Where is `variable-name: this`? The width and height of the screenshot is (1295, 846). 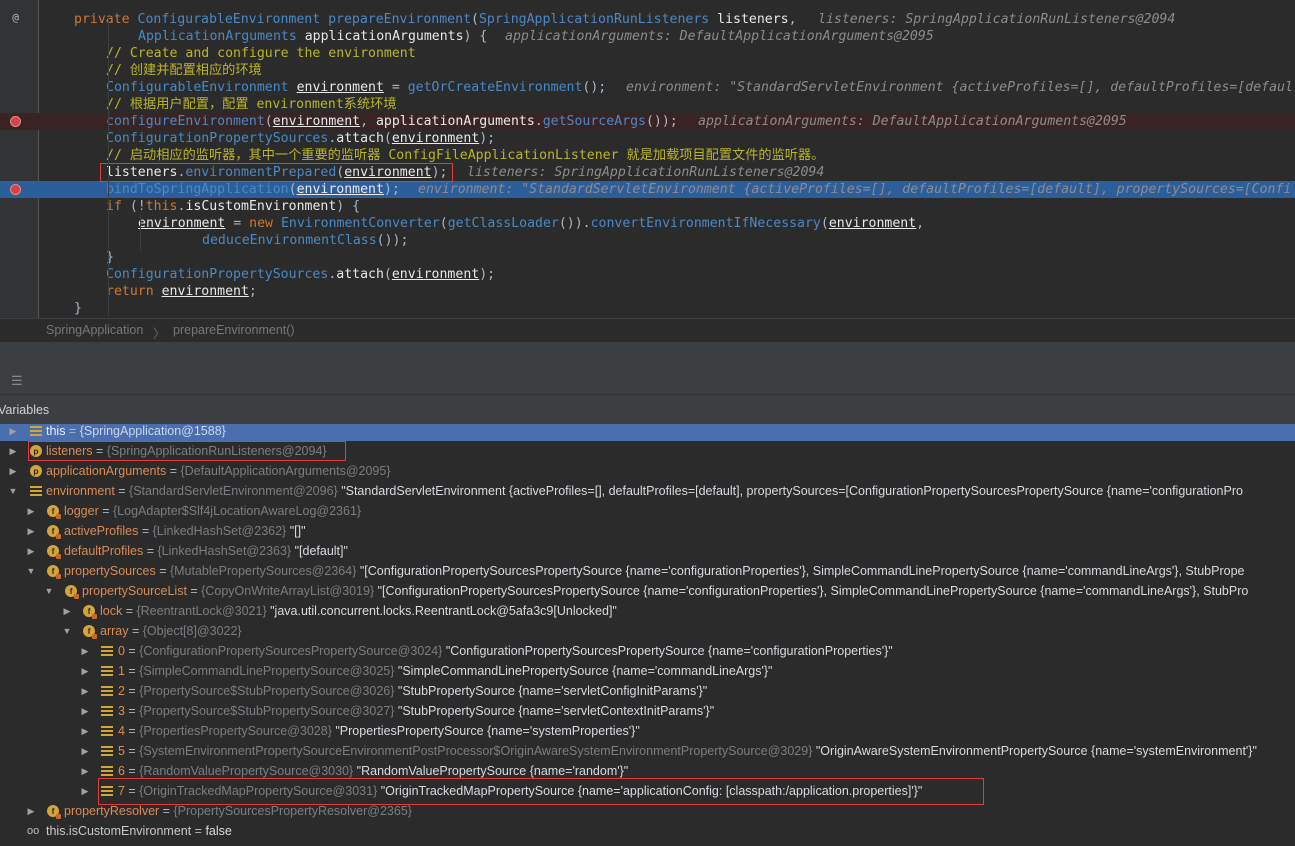 variable-name: this is located at coordinates (56, 431).